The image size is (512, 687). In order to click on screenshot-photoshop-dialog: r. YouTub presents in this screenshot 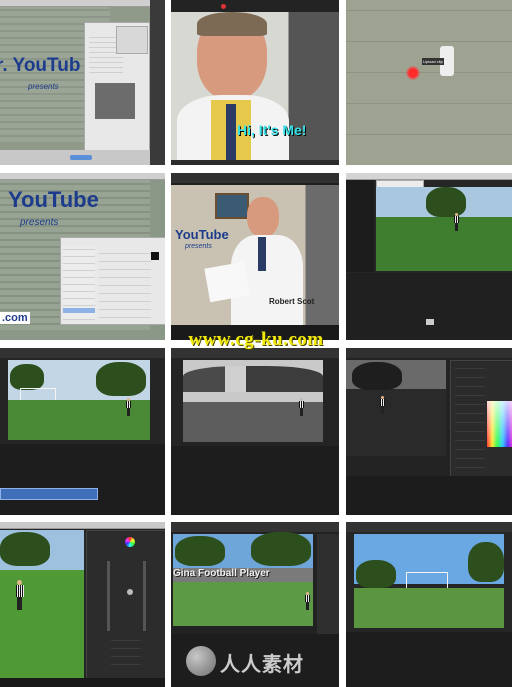, I will do `click(82, 82)`.